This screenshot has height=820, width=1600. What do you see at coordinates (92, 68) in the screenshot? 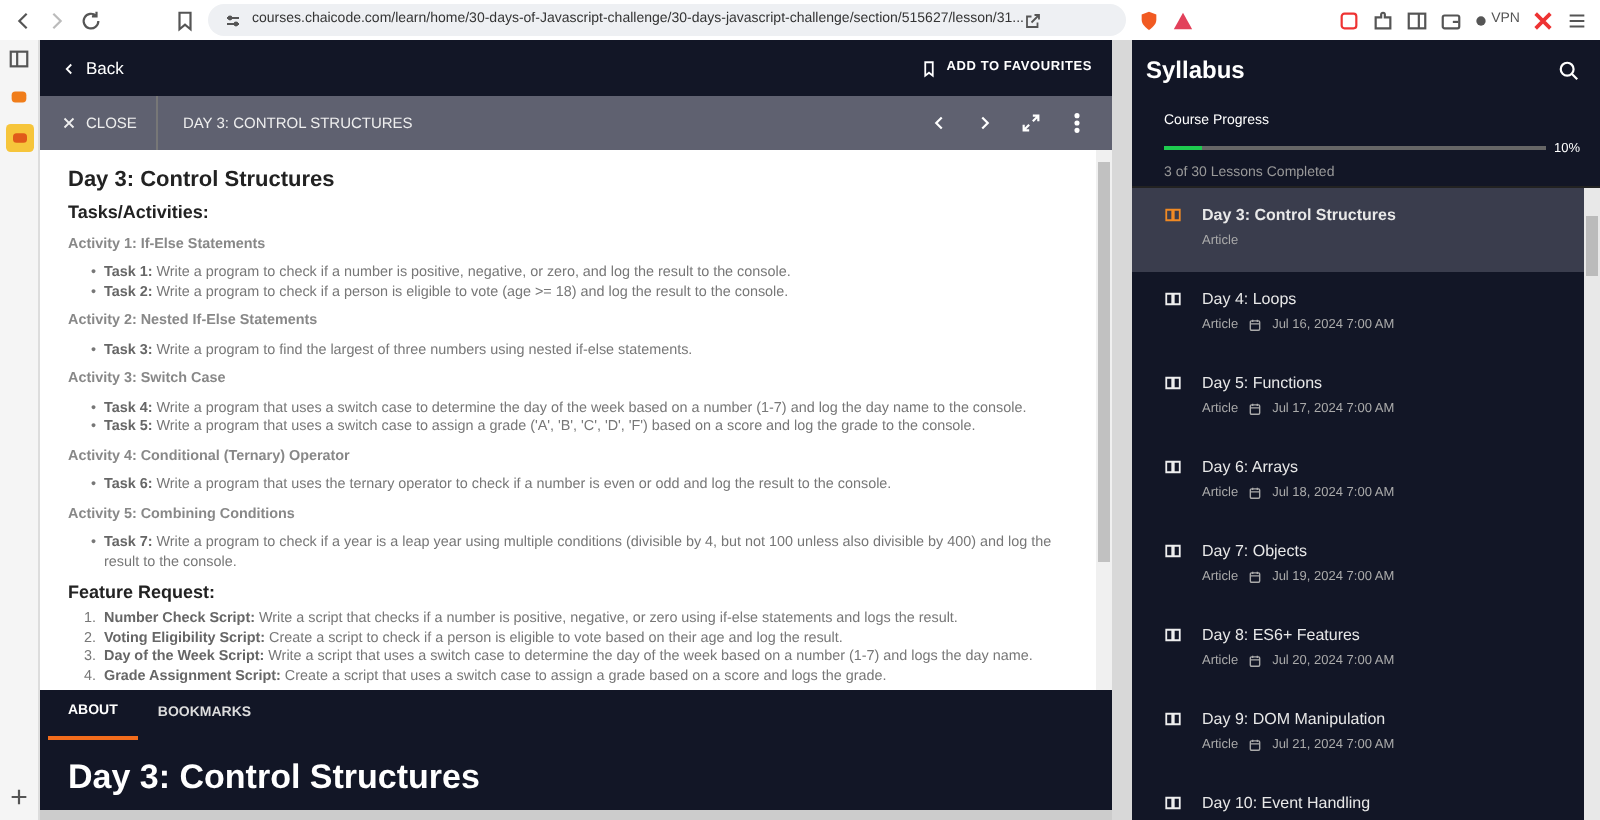
I see `back-button: Back` at bounding box center [92, 68].